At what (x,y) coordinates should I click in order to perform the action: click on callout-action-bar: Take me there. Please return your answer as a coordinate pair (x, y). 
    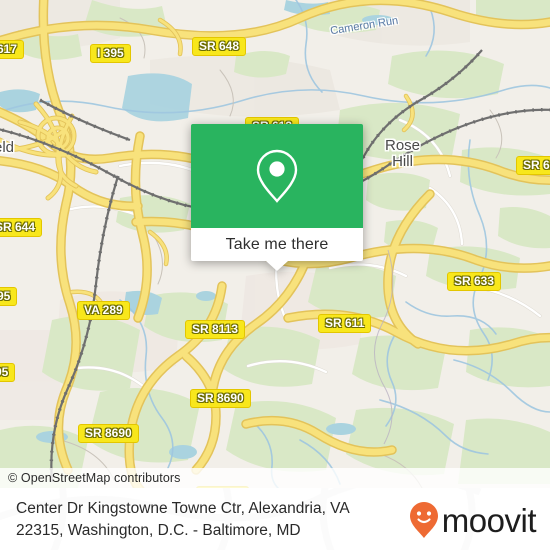
    Looking at the image, I should click on (277, 249).